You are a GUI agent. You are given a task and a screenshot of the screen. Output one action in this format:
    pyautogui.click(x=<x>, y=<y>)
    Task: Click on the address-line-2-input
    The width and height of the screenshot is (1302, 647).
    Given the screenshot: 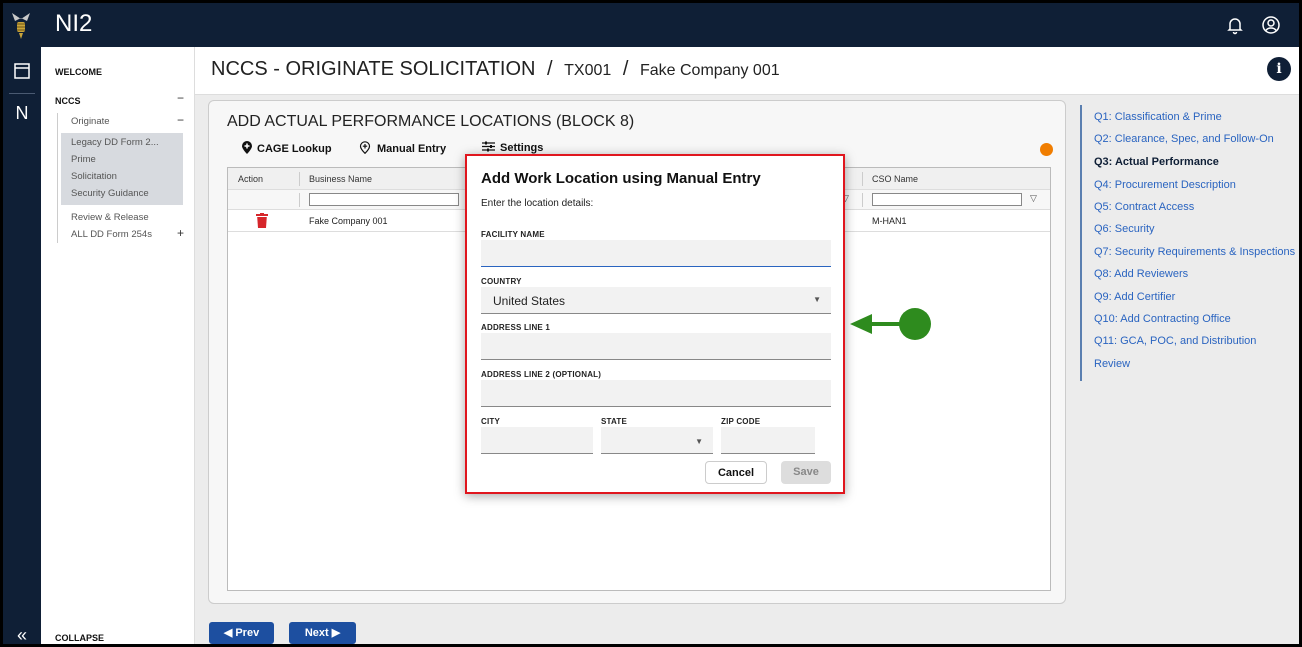 What is the action you would take?
    pyautogui.click(x=656, y=393)
    